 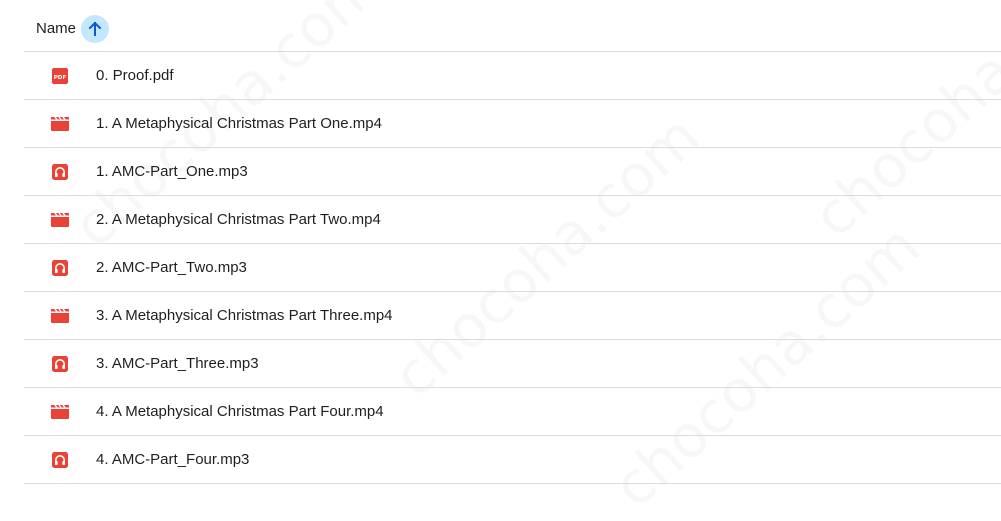 What do you see at coordinates (512, 29) in the screenshot?
I see `column-header-row: Name` at bounding box center [512, 29].